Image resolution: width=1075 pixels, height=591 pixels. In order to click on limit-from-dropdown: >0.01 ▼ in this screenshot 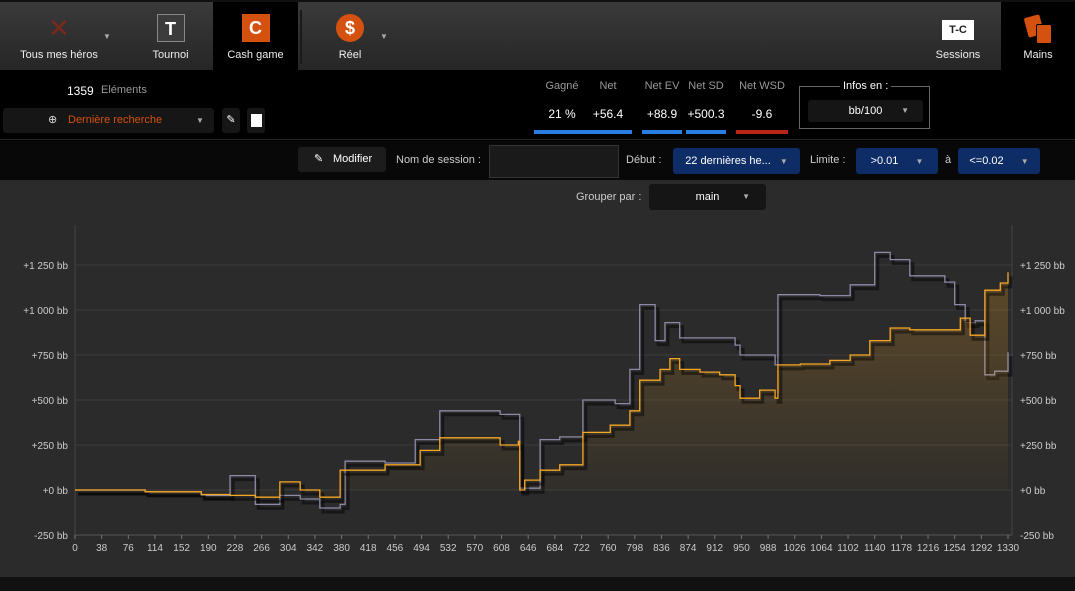, I will do `click(897, 161)`.